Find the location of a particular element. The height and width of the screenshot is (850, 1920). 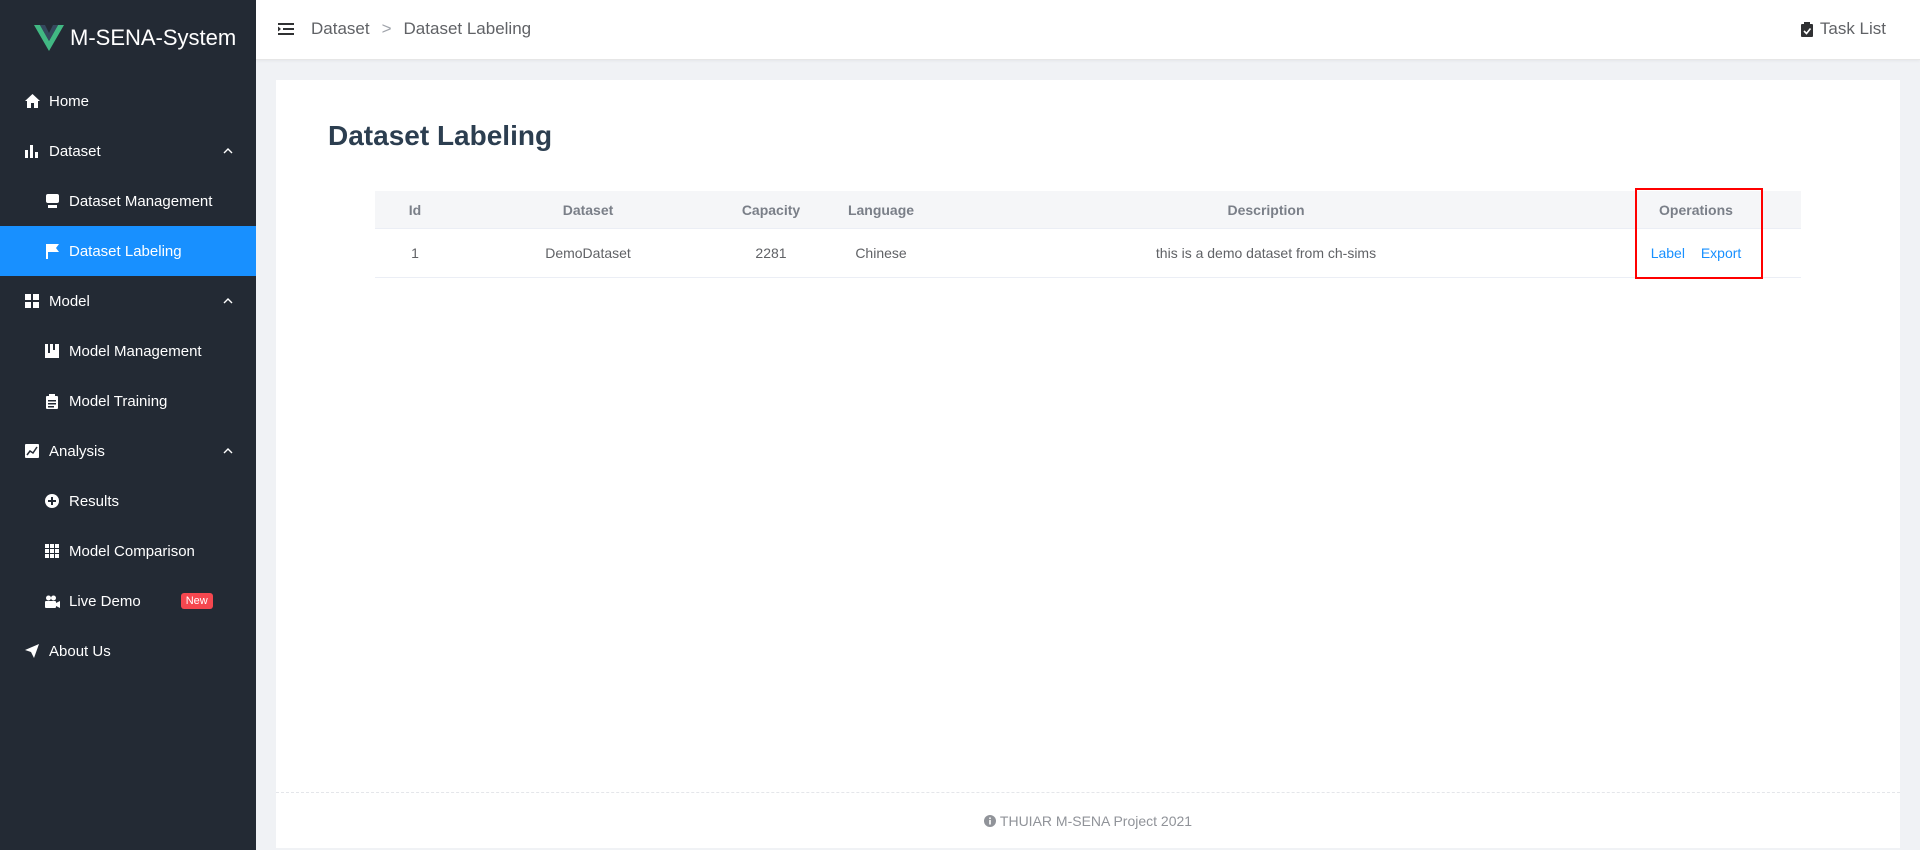

sidebar-item-model-training: Model Training is located at coordinates (128, 401).